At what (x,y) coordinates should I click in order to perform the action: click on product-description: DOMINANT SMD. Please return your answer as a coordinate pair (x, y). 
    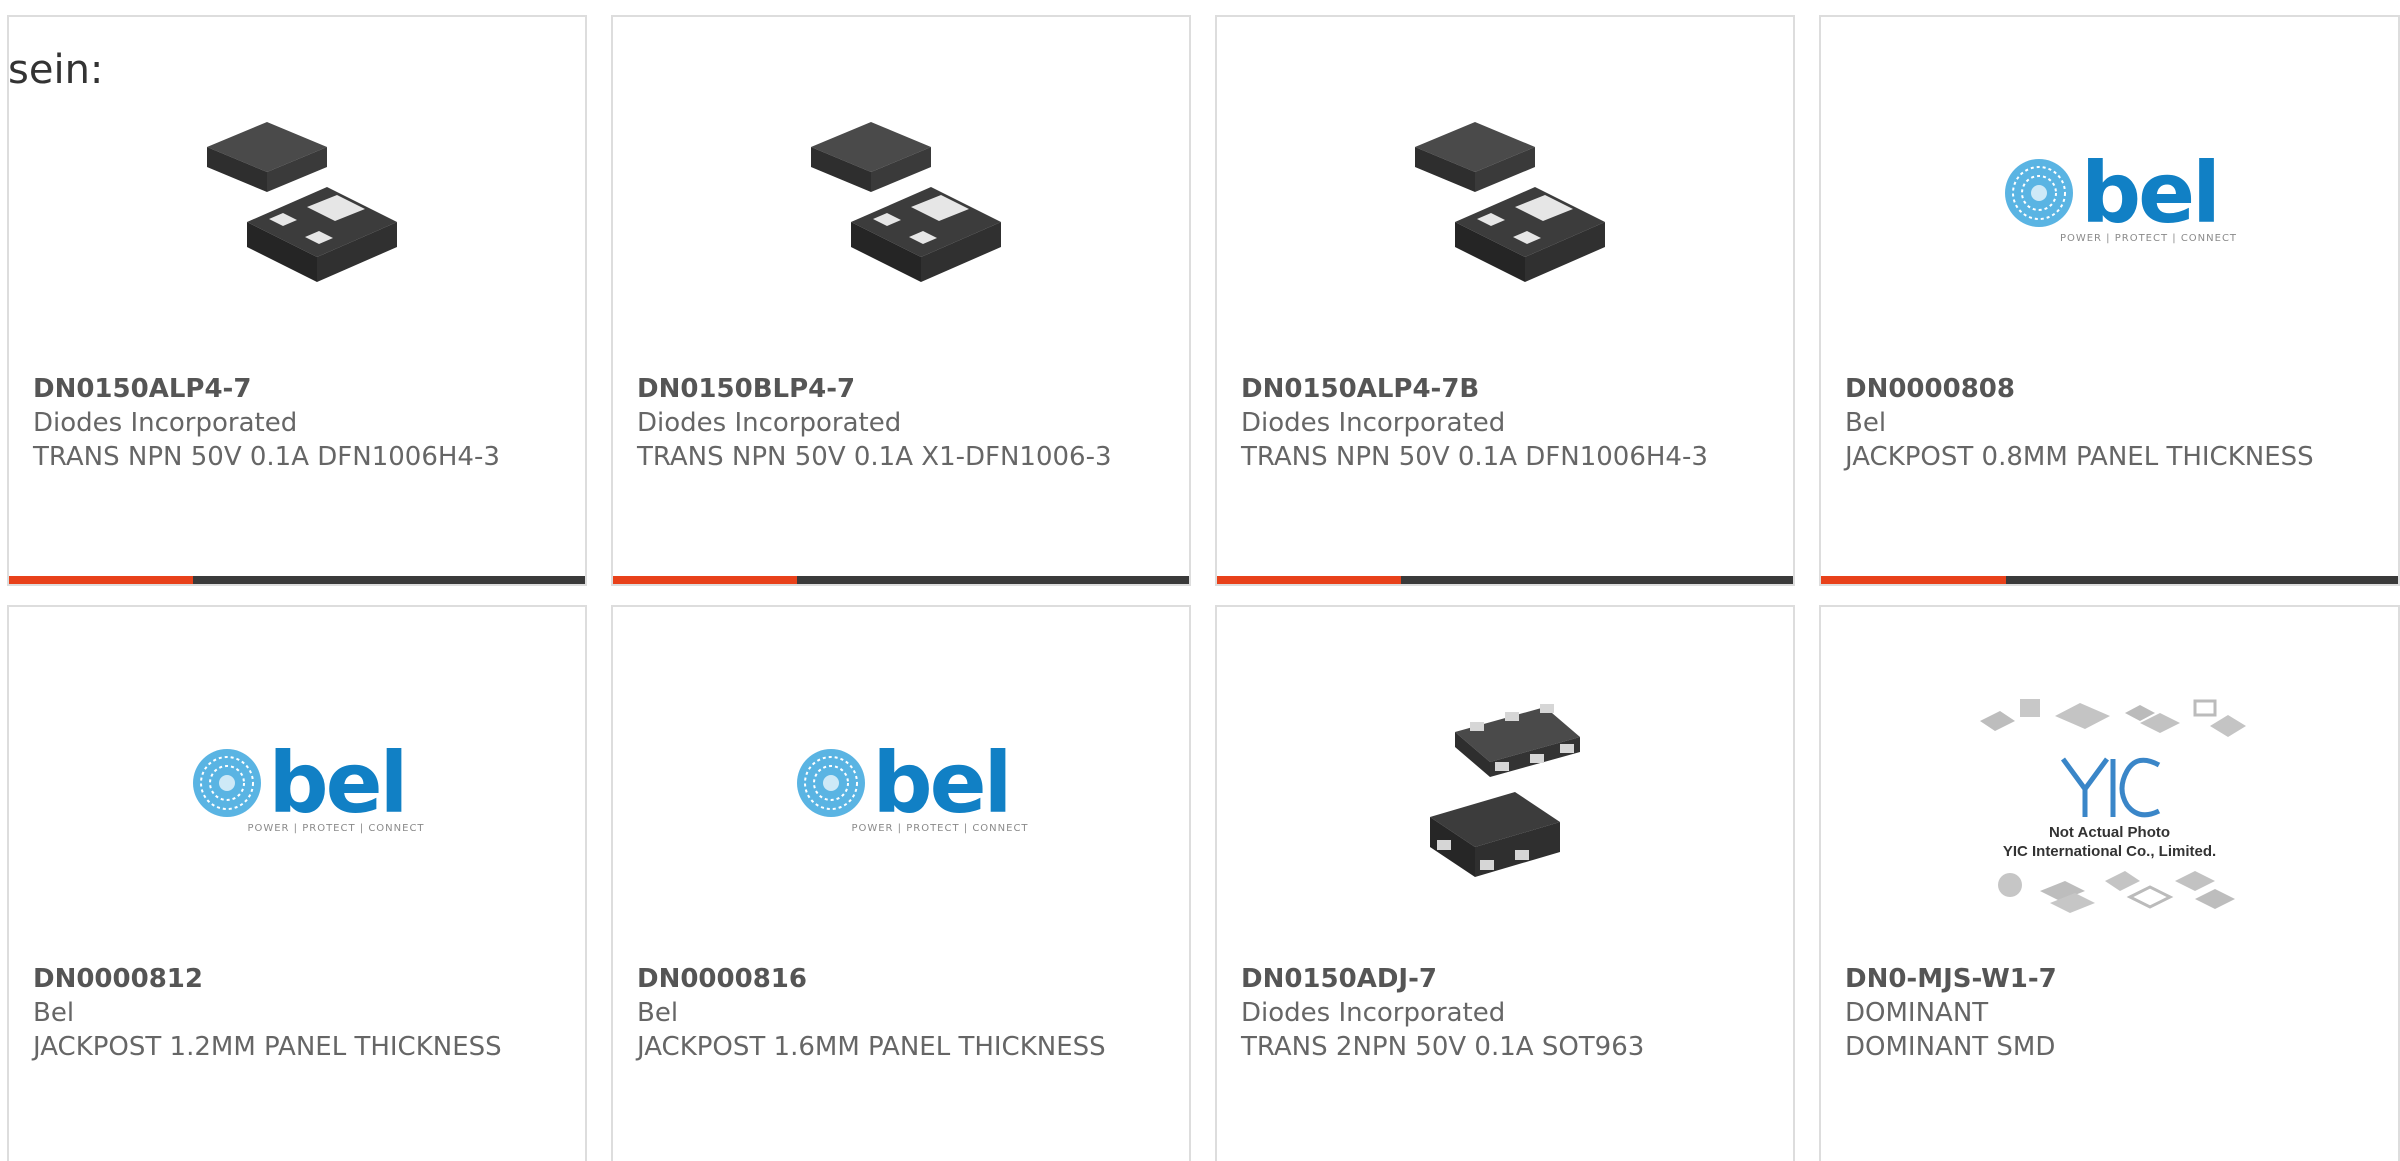
    Looking at the image, I should click on (1950, 1047).